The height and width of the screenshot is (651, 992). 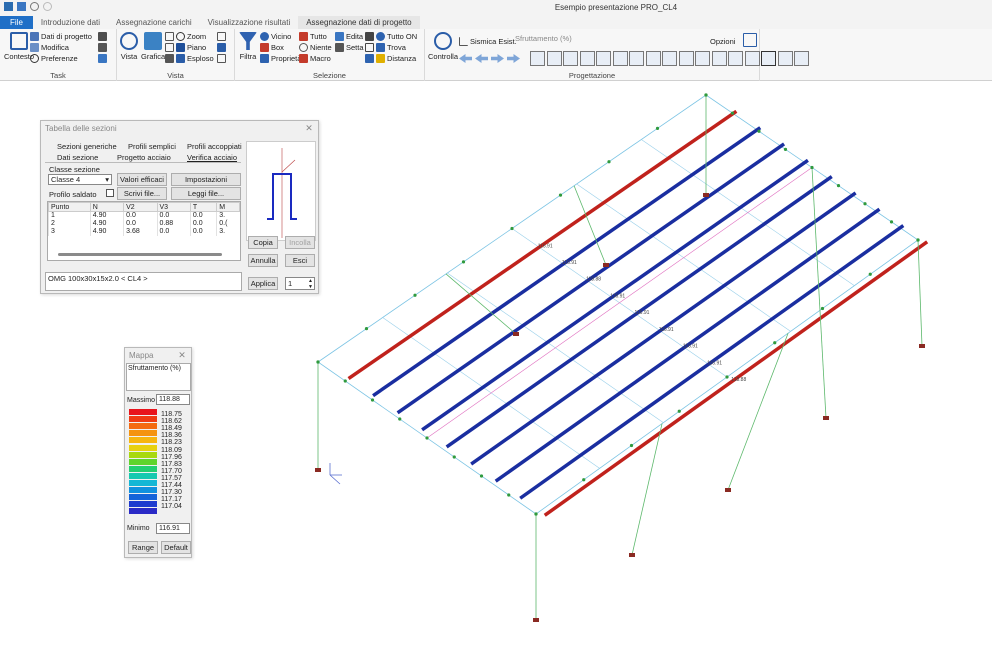 I want to click on table-row: 3 4.90 3.68 0.0 0.0 3., so click(x=144, y=231).